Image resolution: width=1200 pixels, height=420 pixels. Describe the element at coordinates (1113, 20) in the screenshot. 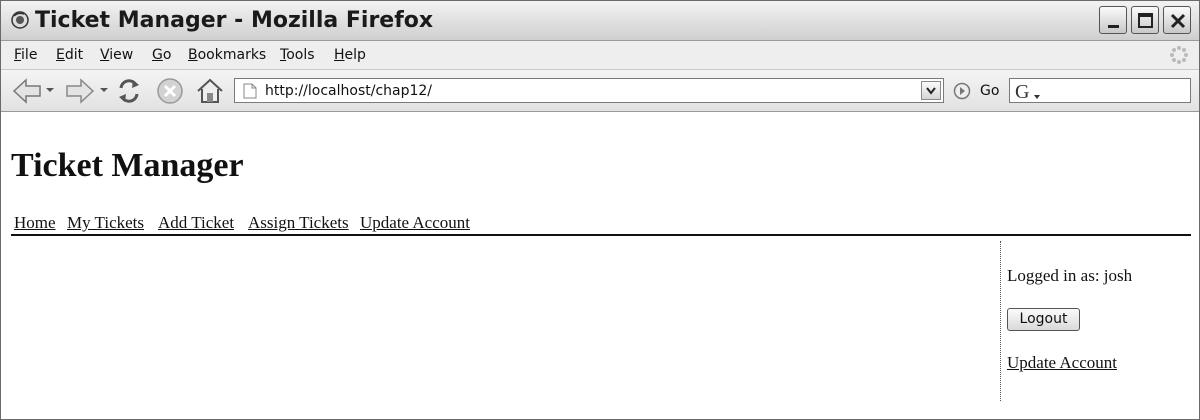

I see `minimize-button` at that location.